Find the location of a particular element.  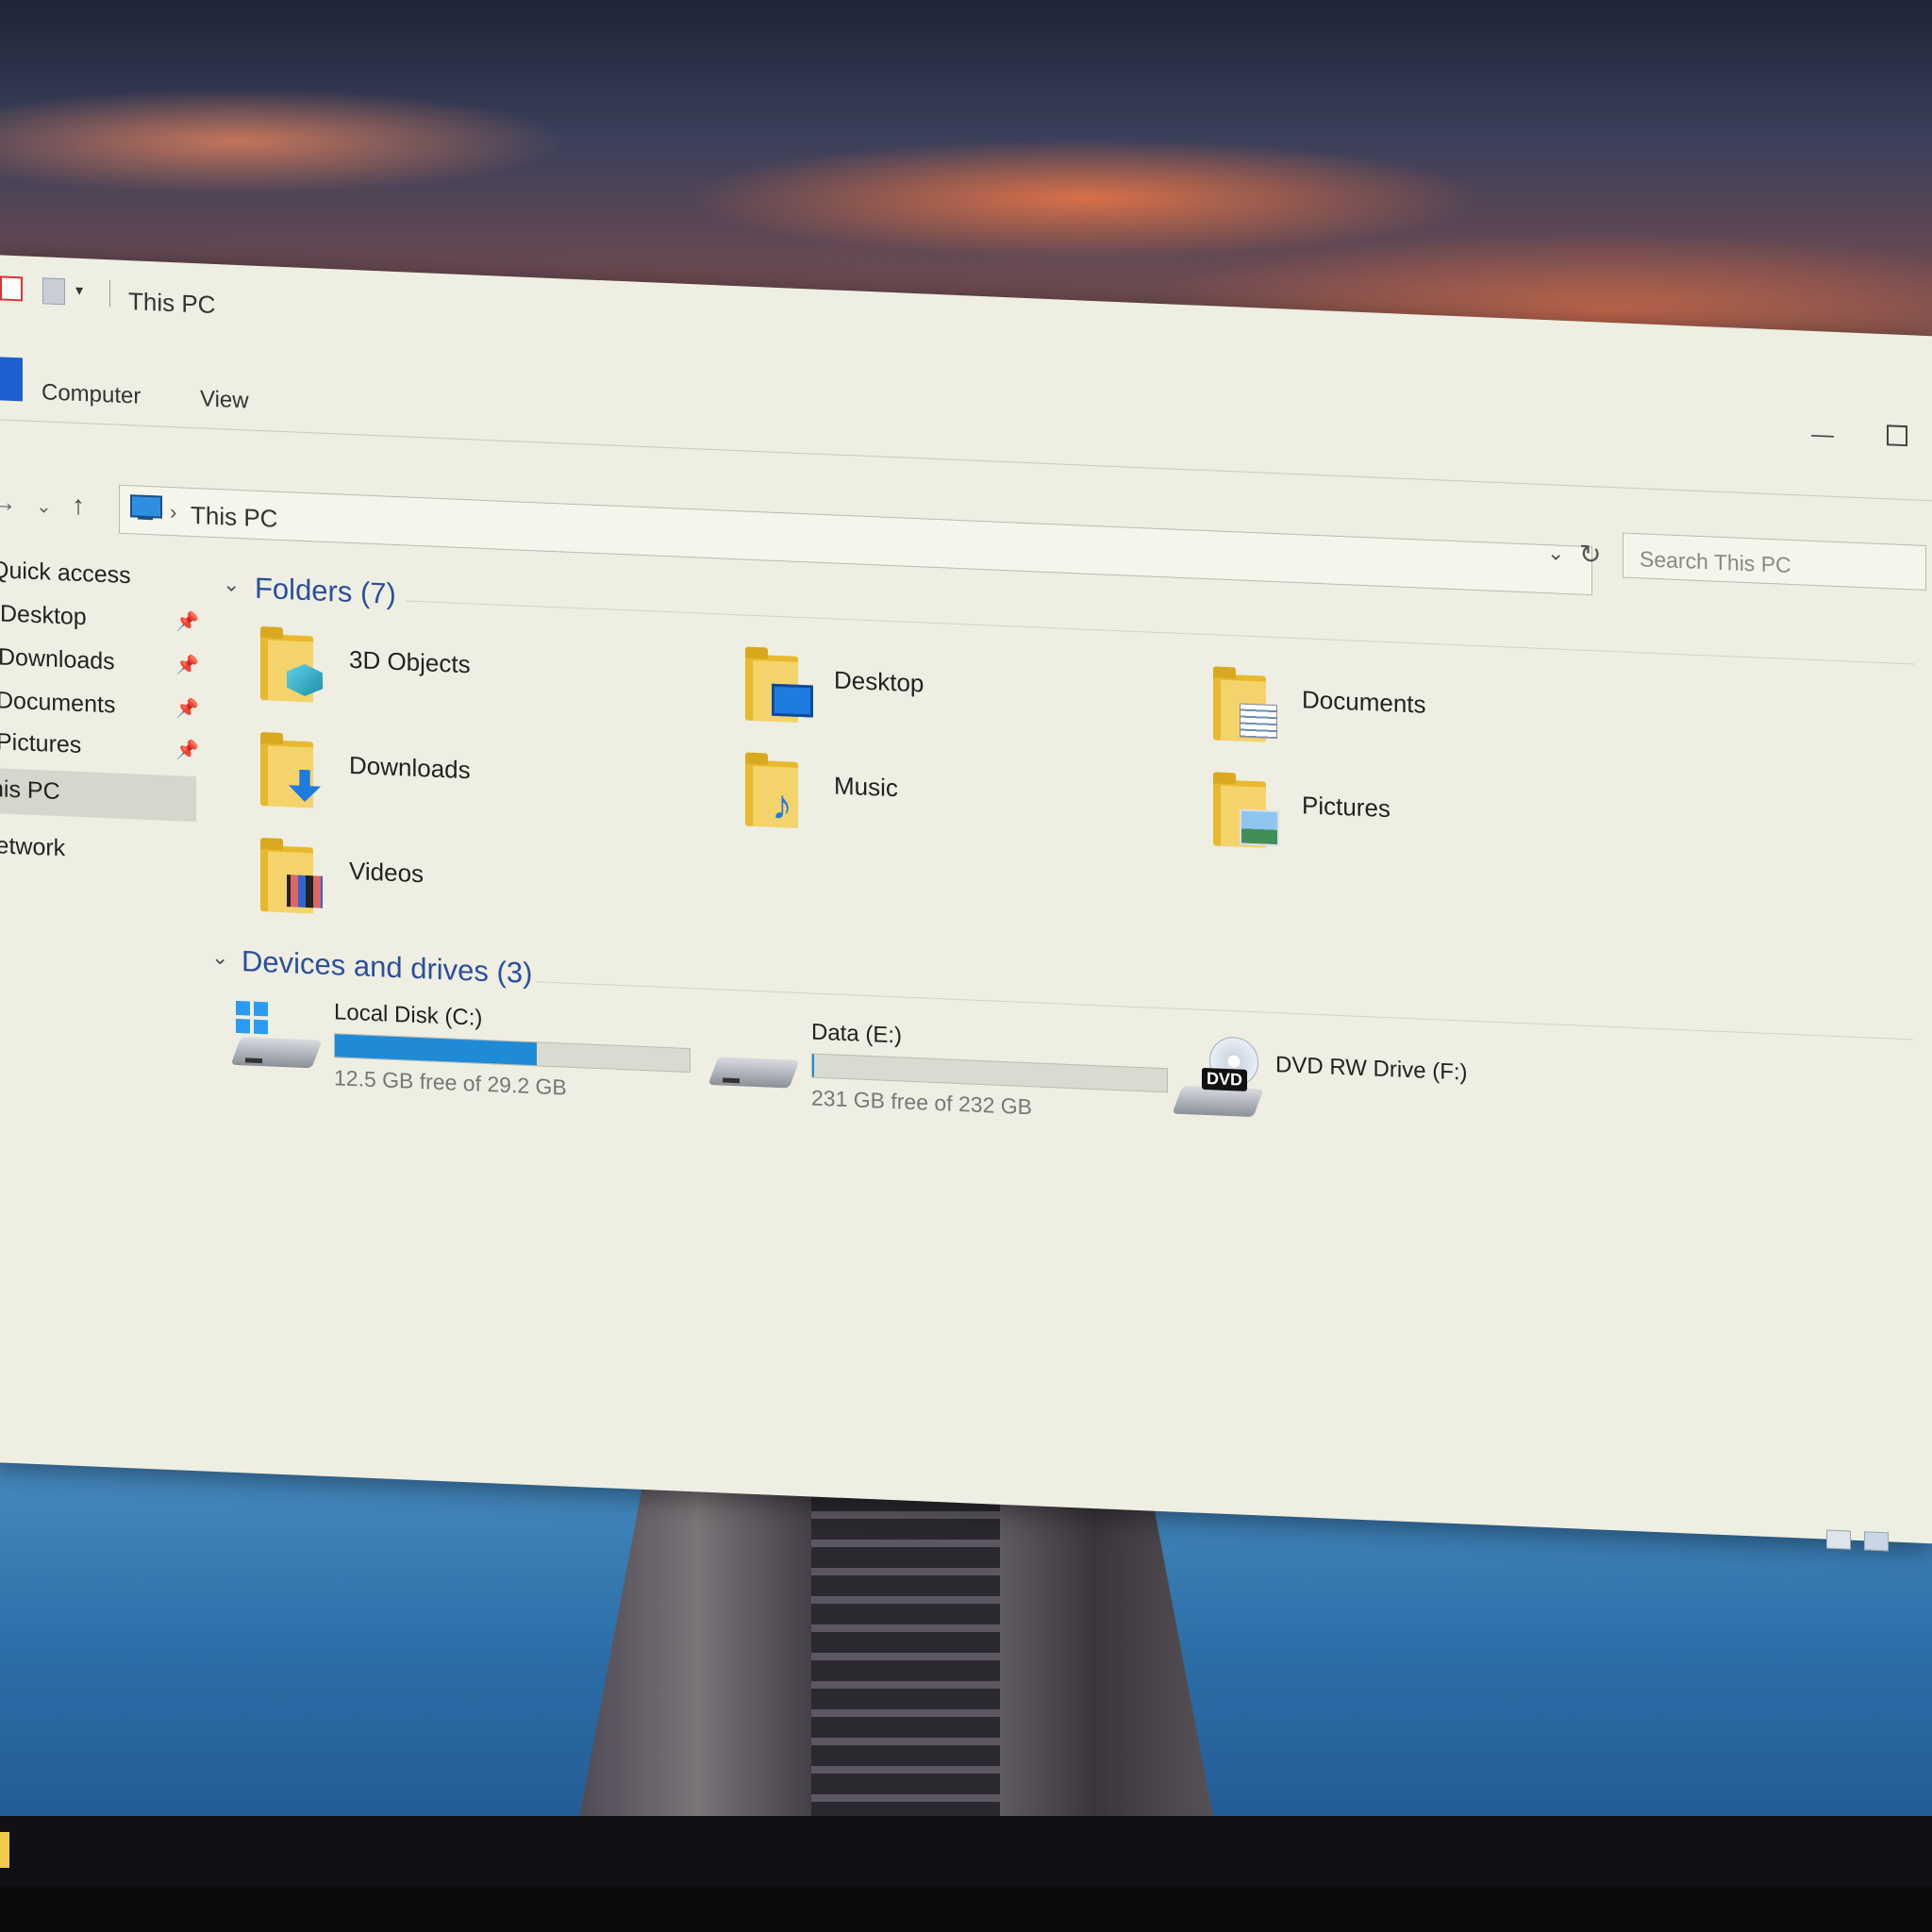

folder-label: 3D Objects is located at coordinates (410, 661).